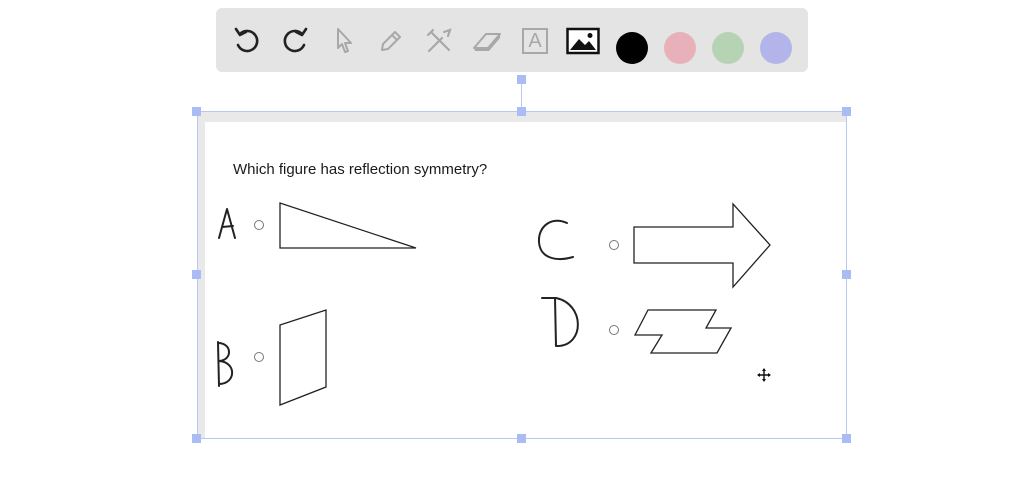 Image resolution: width=1024 pixels, height=486 pixels. Describe the element at coordinates (196, 274) in the screenshot. I see `resize-handle-left` at that location.